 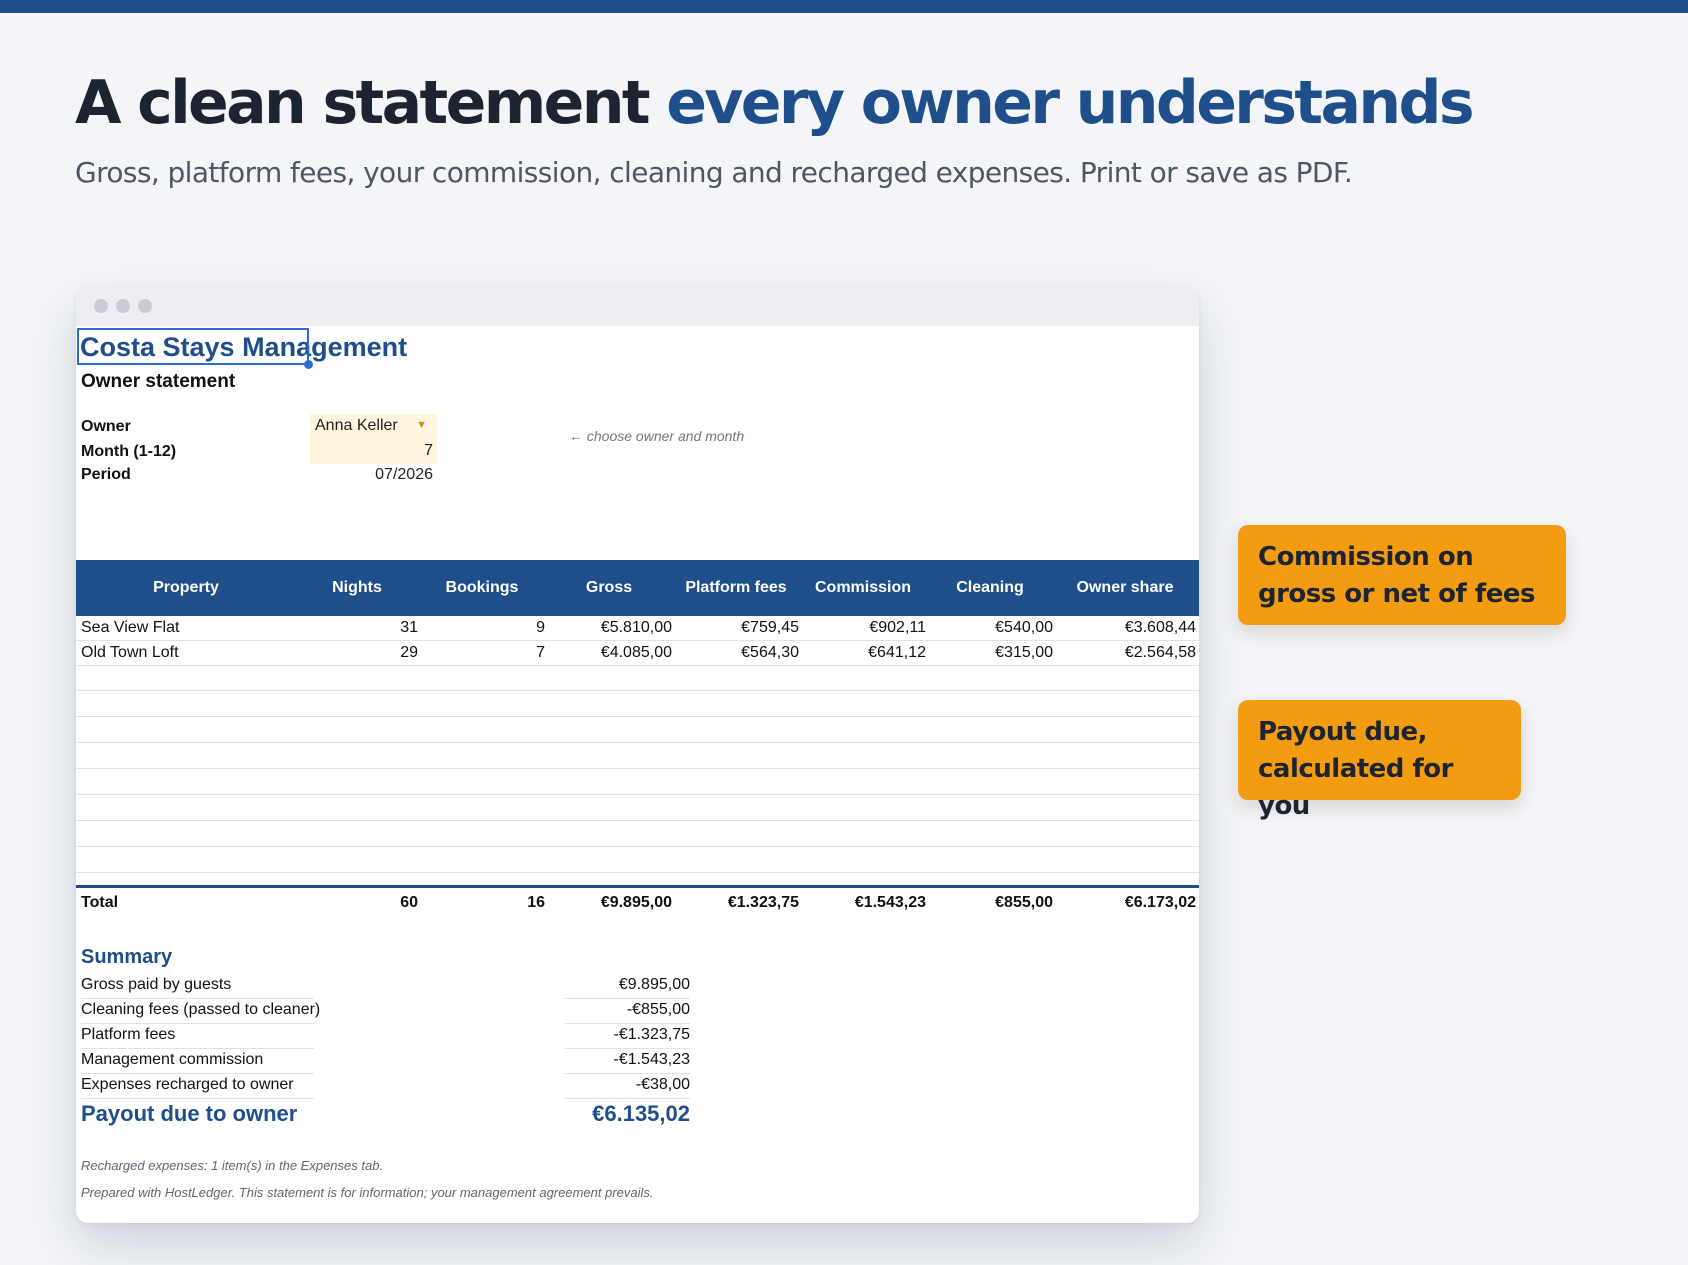 What do you see at coordinates (1160, 627) in the screenshot?
I see `cell-owner-share: €3.608,44` at bounding box center [1160, 627].